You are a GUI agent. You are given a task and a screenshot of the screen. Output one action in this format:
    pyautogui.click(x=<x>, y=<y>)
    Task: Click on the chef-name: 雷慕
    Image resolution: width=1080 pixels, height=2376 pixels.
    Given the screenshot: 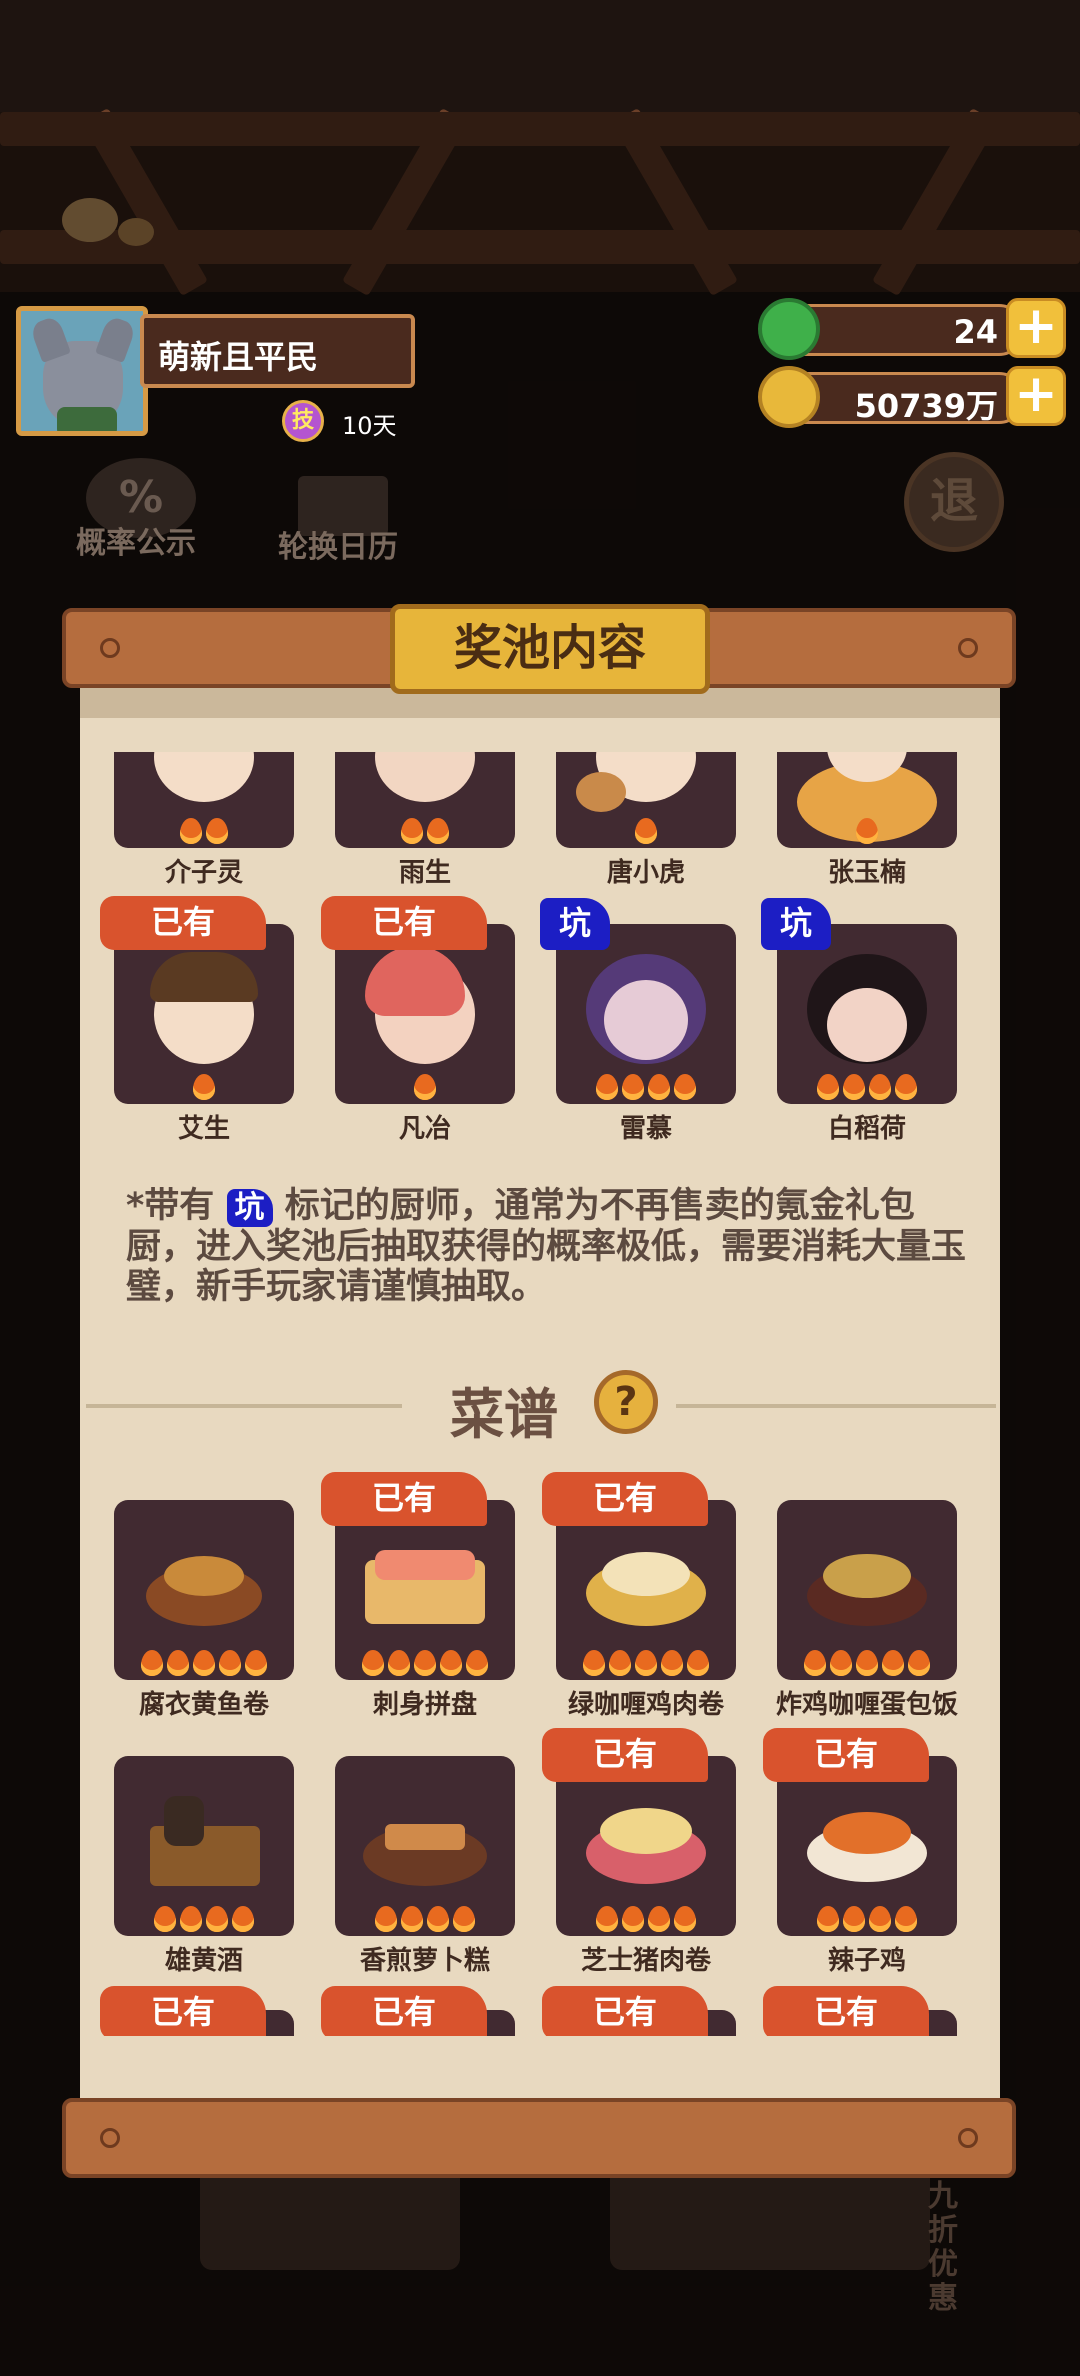 What is the action you would take?
    pyautogui.click(x=645, y=1129)
    